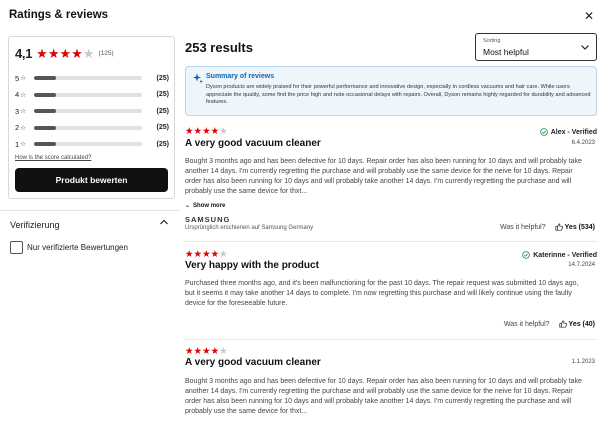  What do you see at coordinates (589, 16) in the screenshot?
I see `close-icon: ✕` at bounding box center [589, 16].